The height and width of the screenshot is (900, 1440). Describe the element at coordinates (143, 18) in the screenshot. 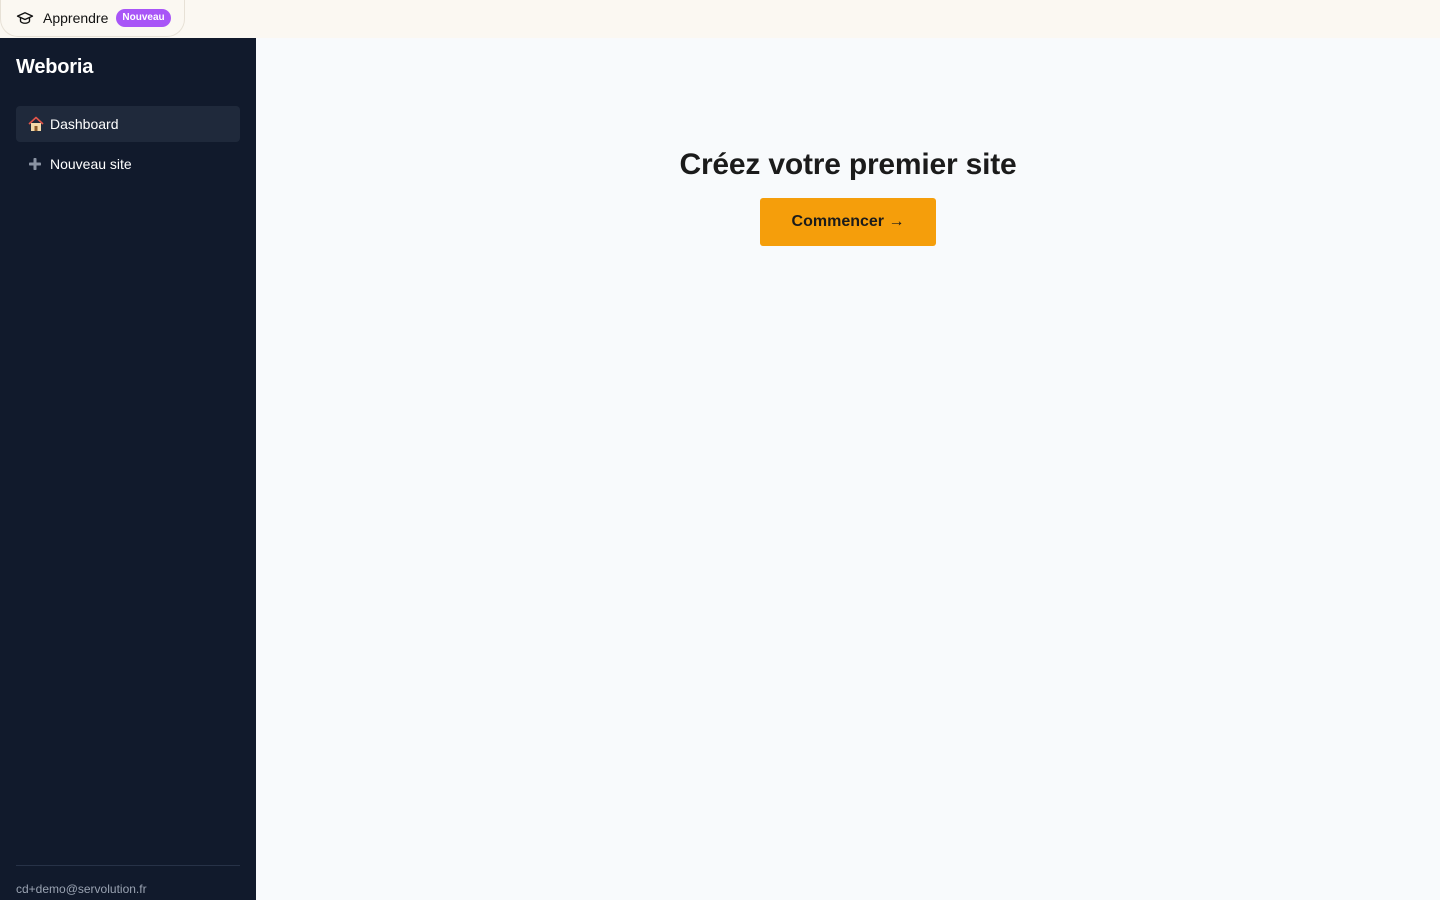

I see `new-badge: Nouveau` at that location.